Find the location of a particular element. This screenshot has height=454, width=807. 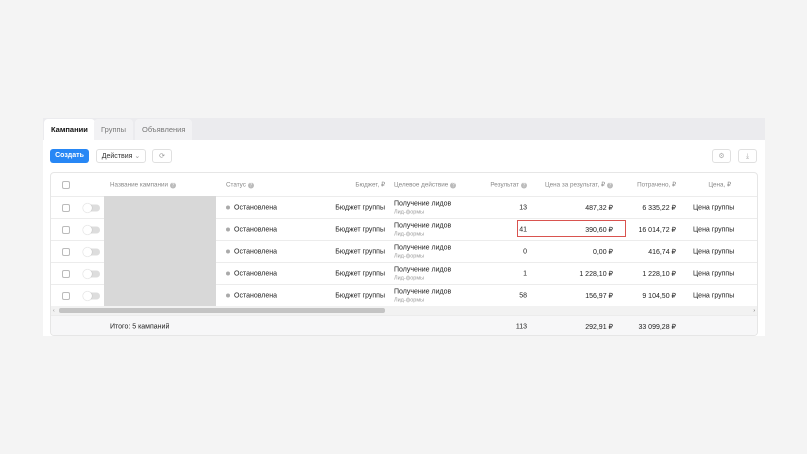

header-cpr: Цена за результат, ₽? is located at coordinates (579, 184).